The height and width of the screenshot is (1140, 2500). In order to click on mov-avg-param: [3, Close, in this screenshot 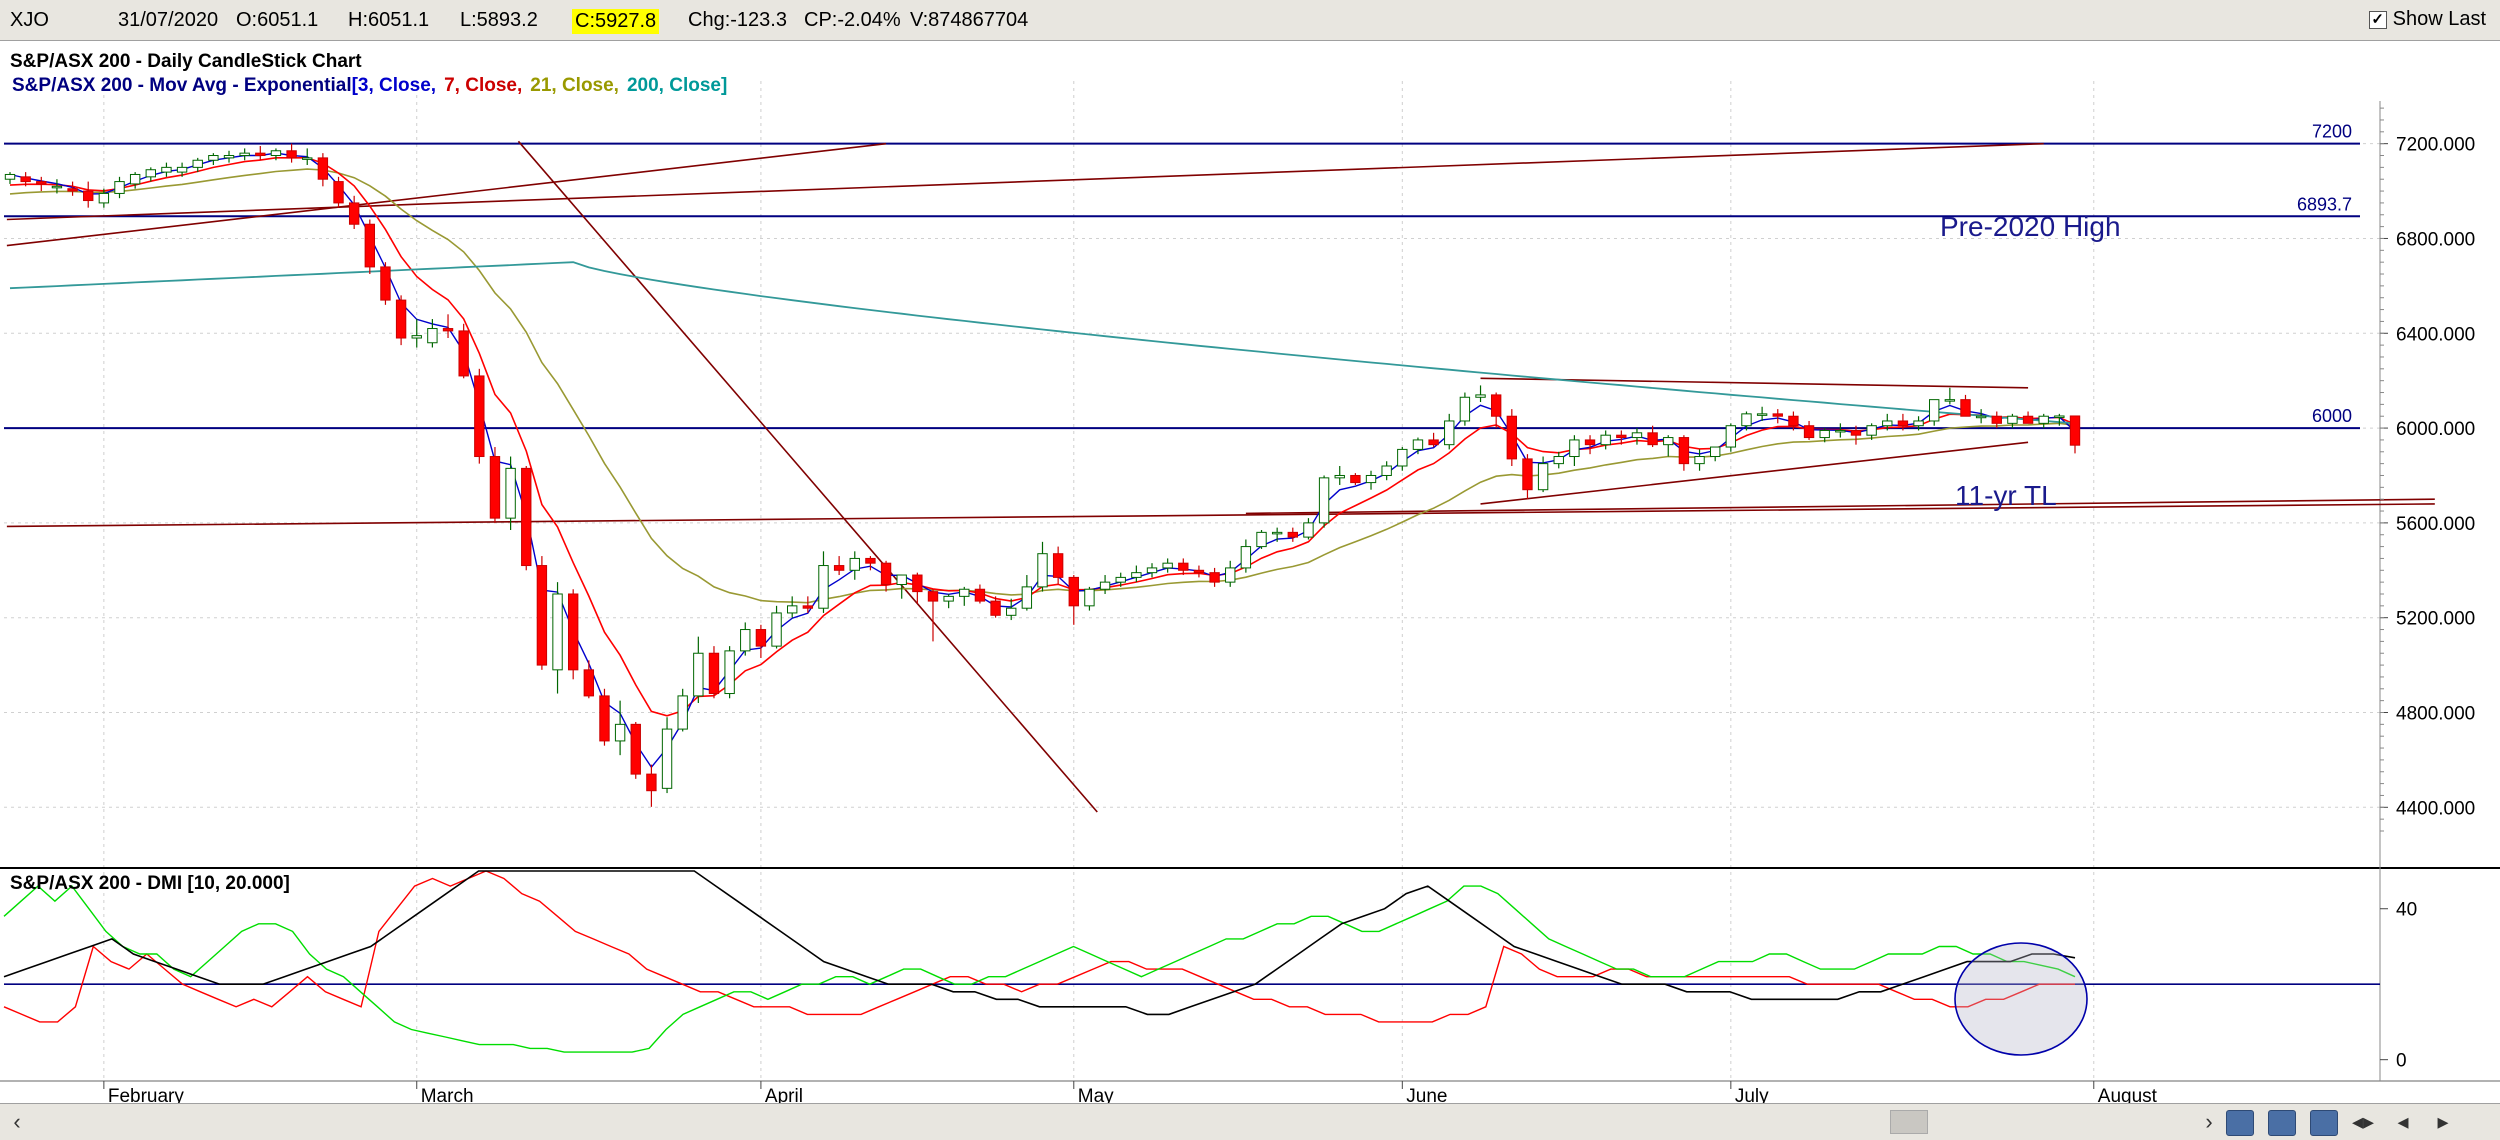, I will do `click(394, 85)`.